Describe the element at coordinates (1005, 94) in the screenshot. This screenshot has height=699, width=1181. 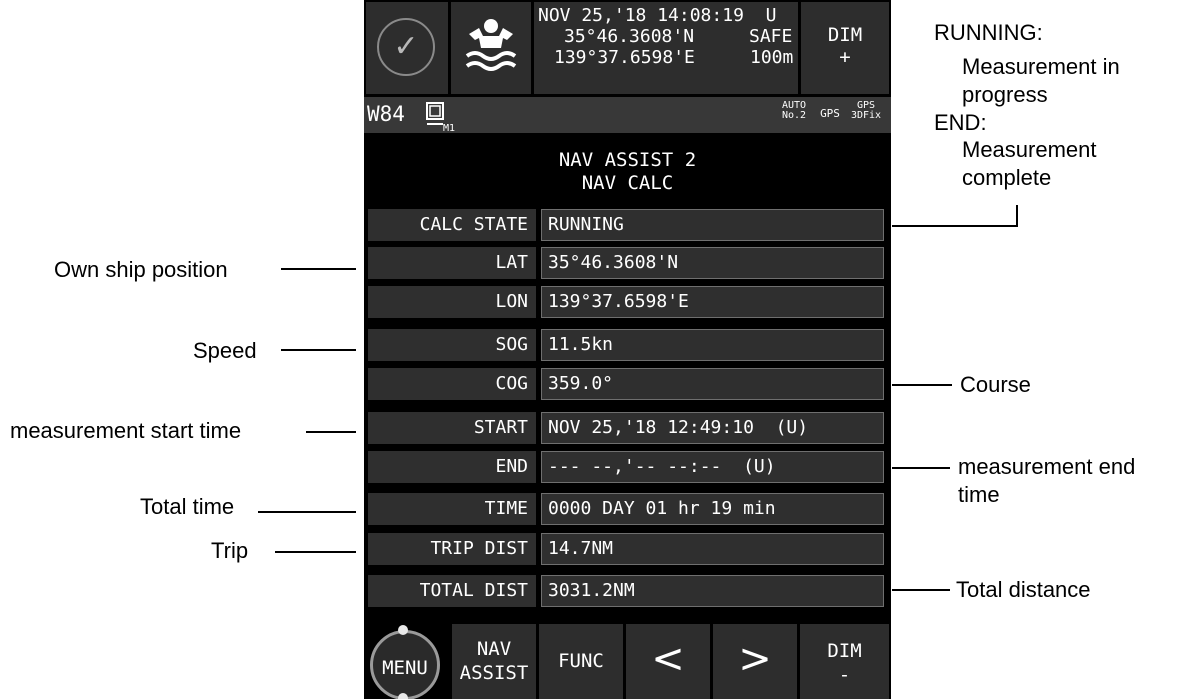
I see `annotation-running-desc-2: progress` at that location.